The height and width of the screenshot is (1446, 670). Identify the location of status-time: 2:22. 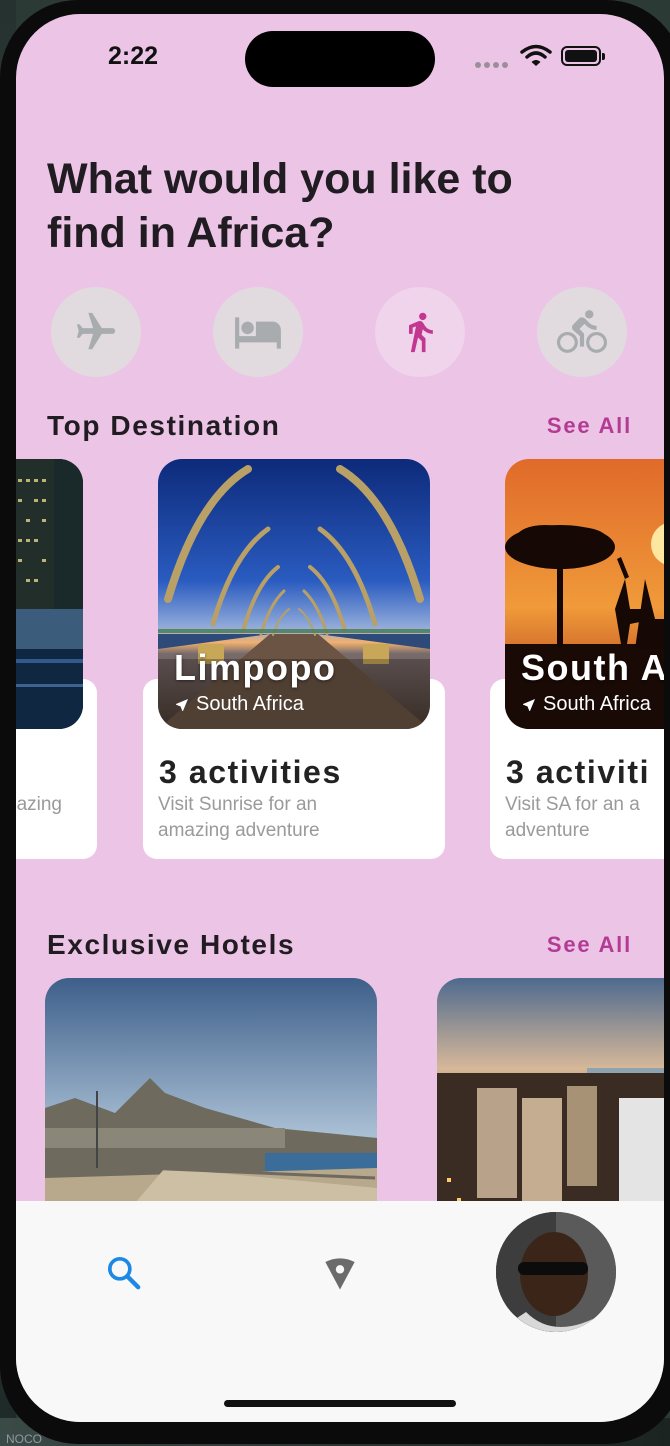
(133, 56).